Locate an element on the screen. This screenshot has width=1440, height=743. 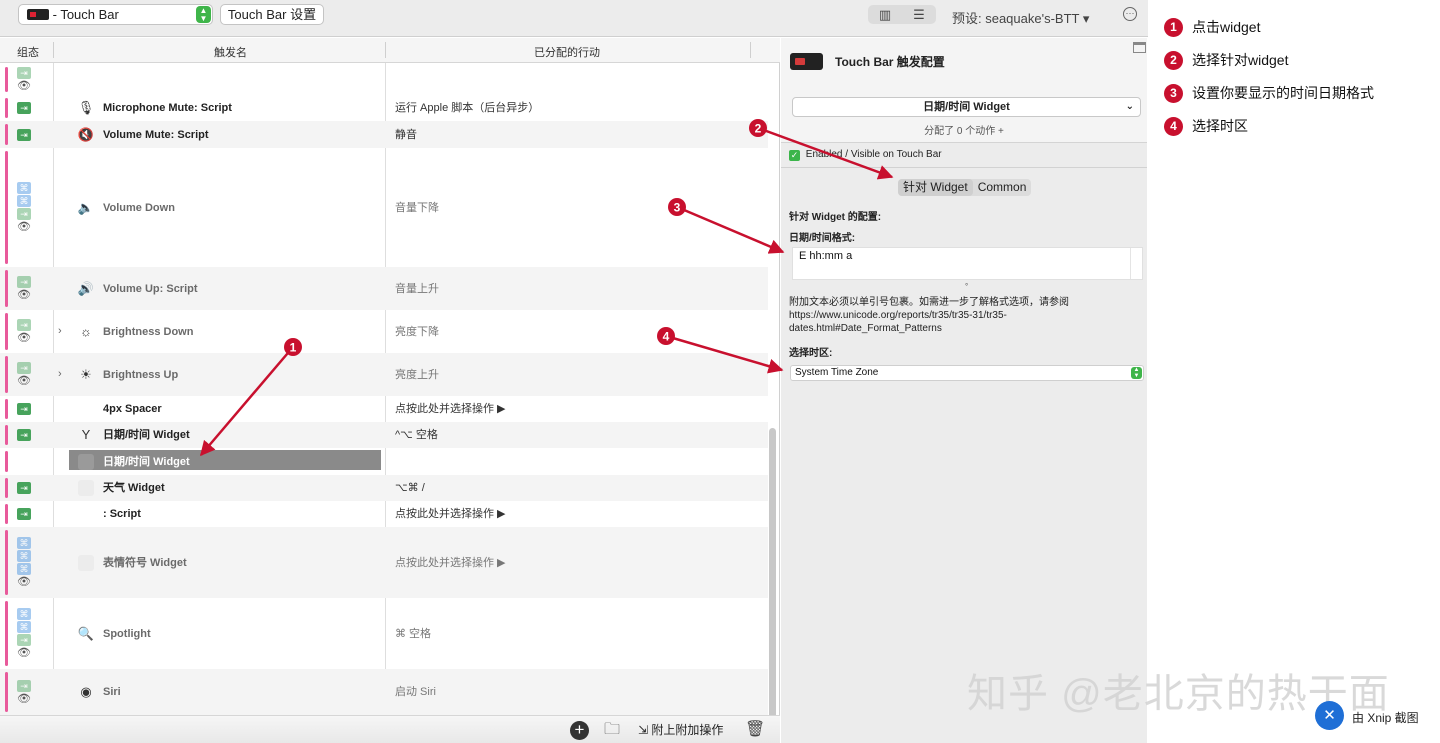
trigger-type-select: 日期/时间 Widget ⌄ is located at coordinates (966, 107).